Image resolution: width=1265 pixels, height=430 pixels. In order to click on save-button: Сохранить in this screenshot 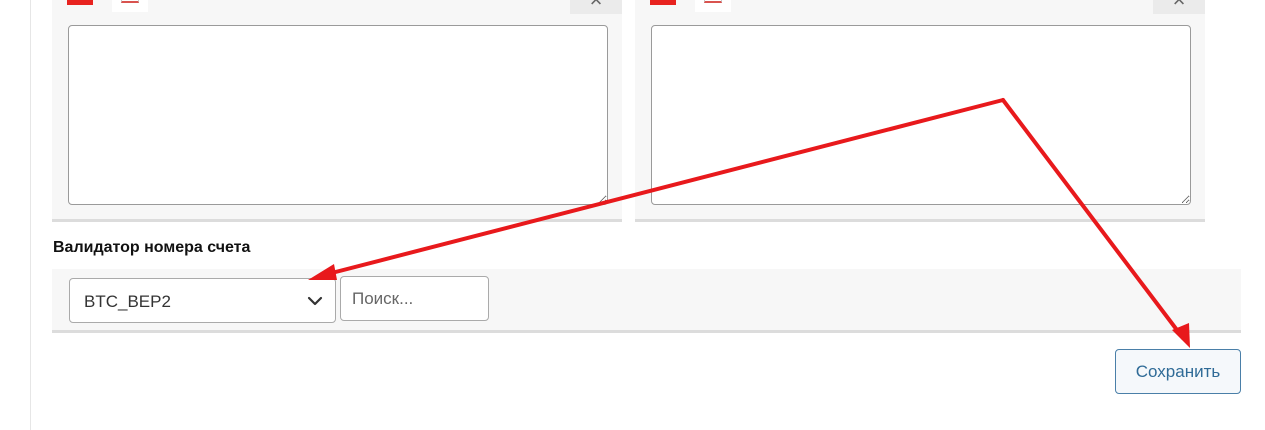, I will do `click(1178, 371)`.